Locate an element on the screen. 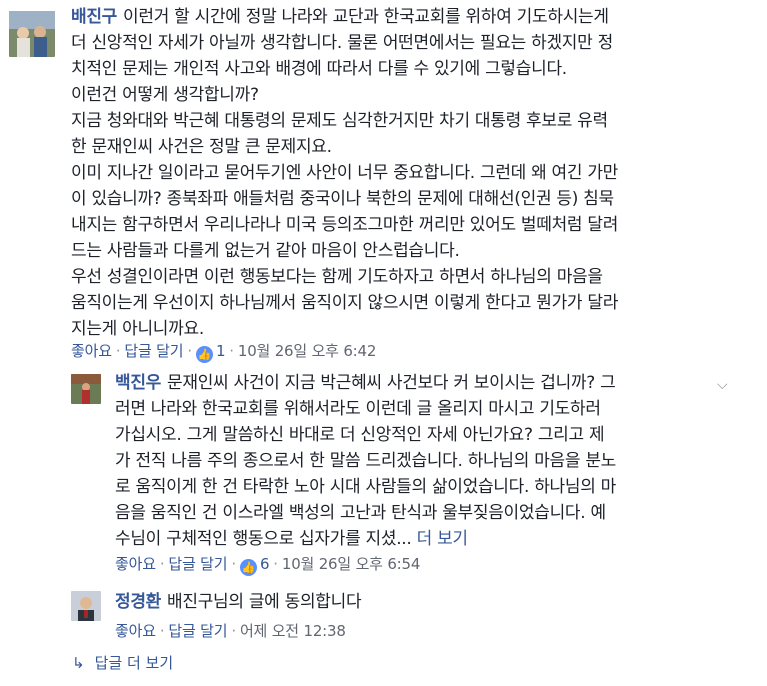  reply-meta: 좋아요 · 답글 달기 · 👍 6 · 10월 26일 오후 6:54 is located at coordinates (267, 564).